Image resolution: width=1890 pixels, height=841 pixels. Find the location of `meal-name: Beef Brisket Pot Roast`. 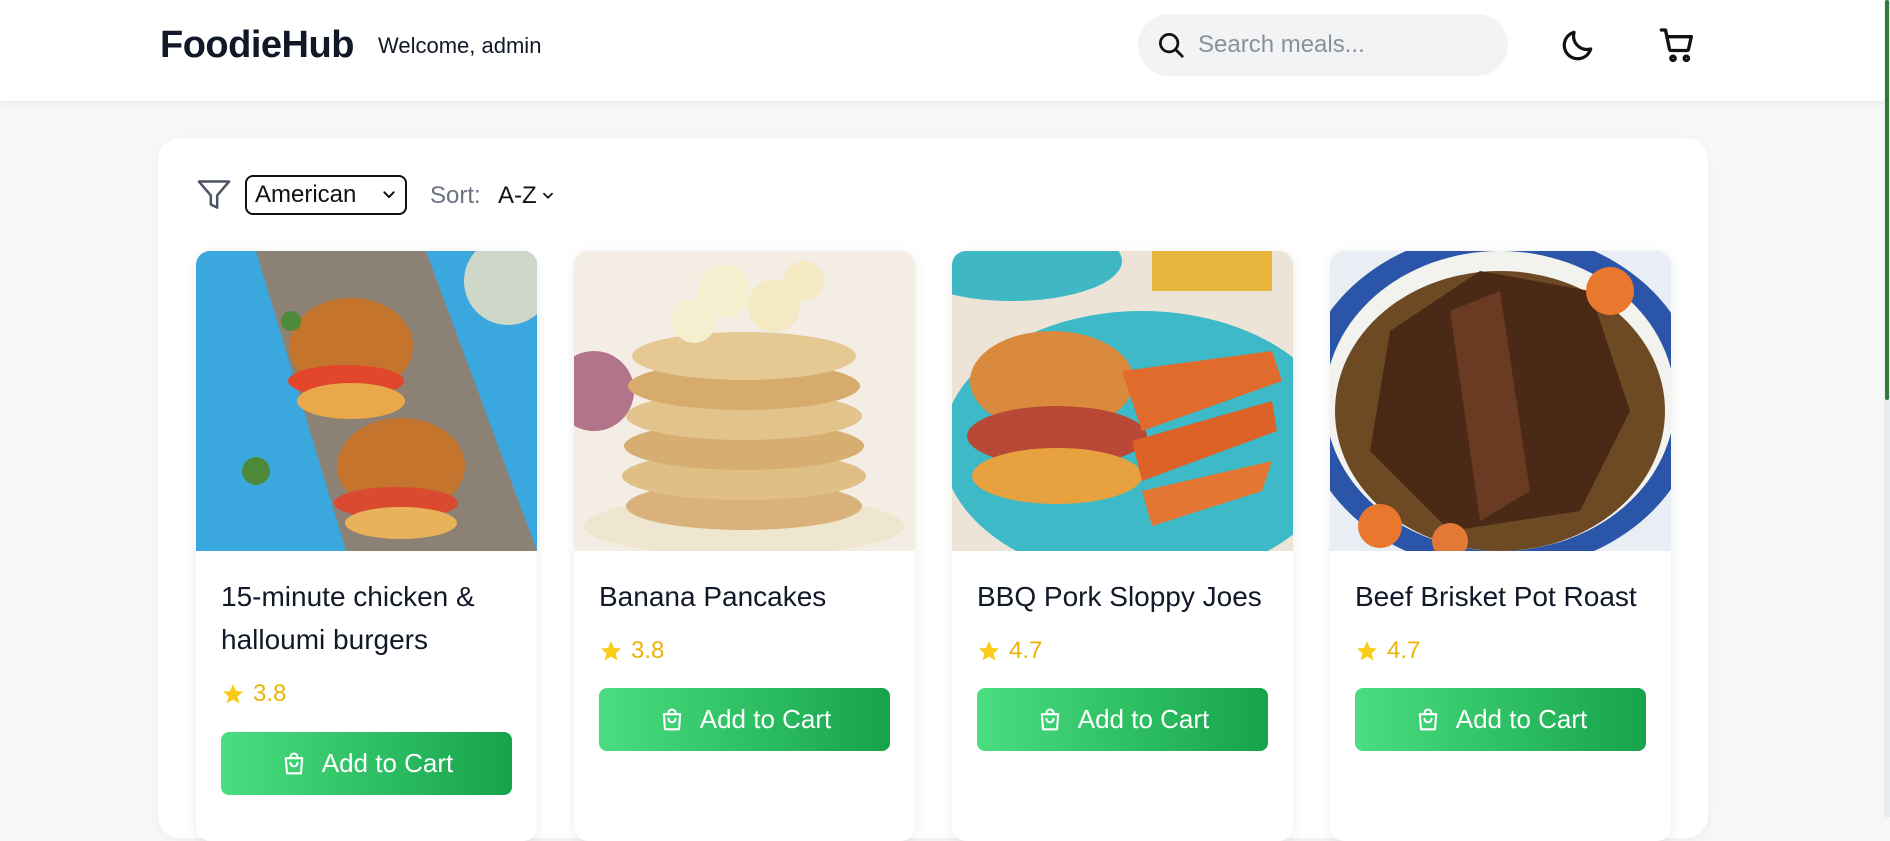

meal-name: Beef Brisket Pot Roast is located at coordinates (1505, 596).